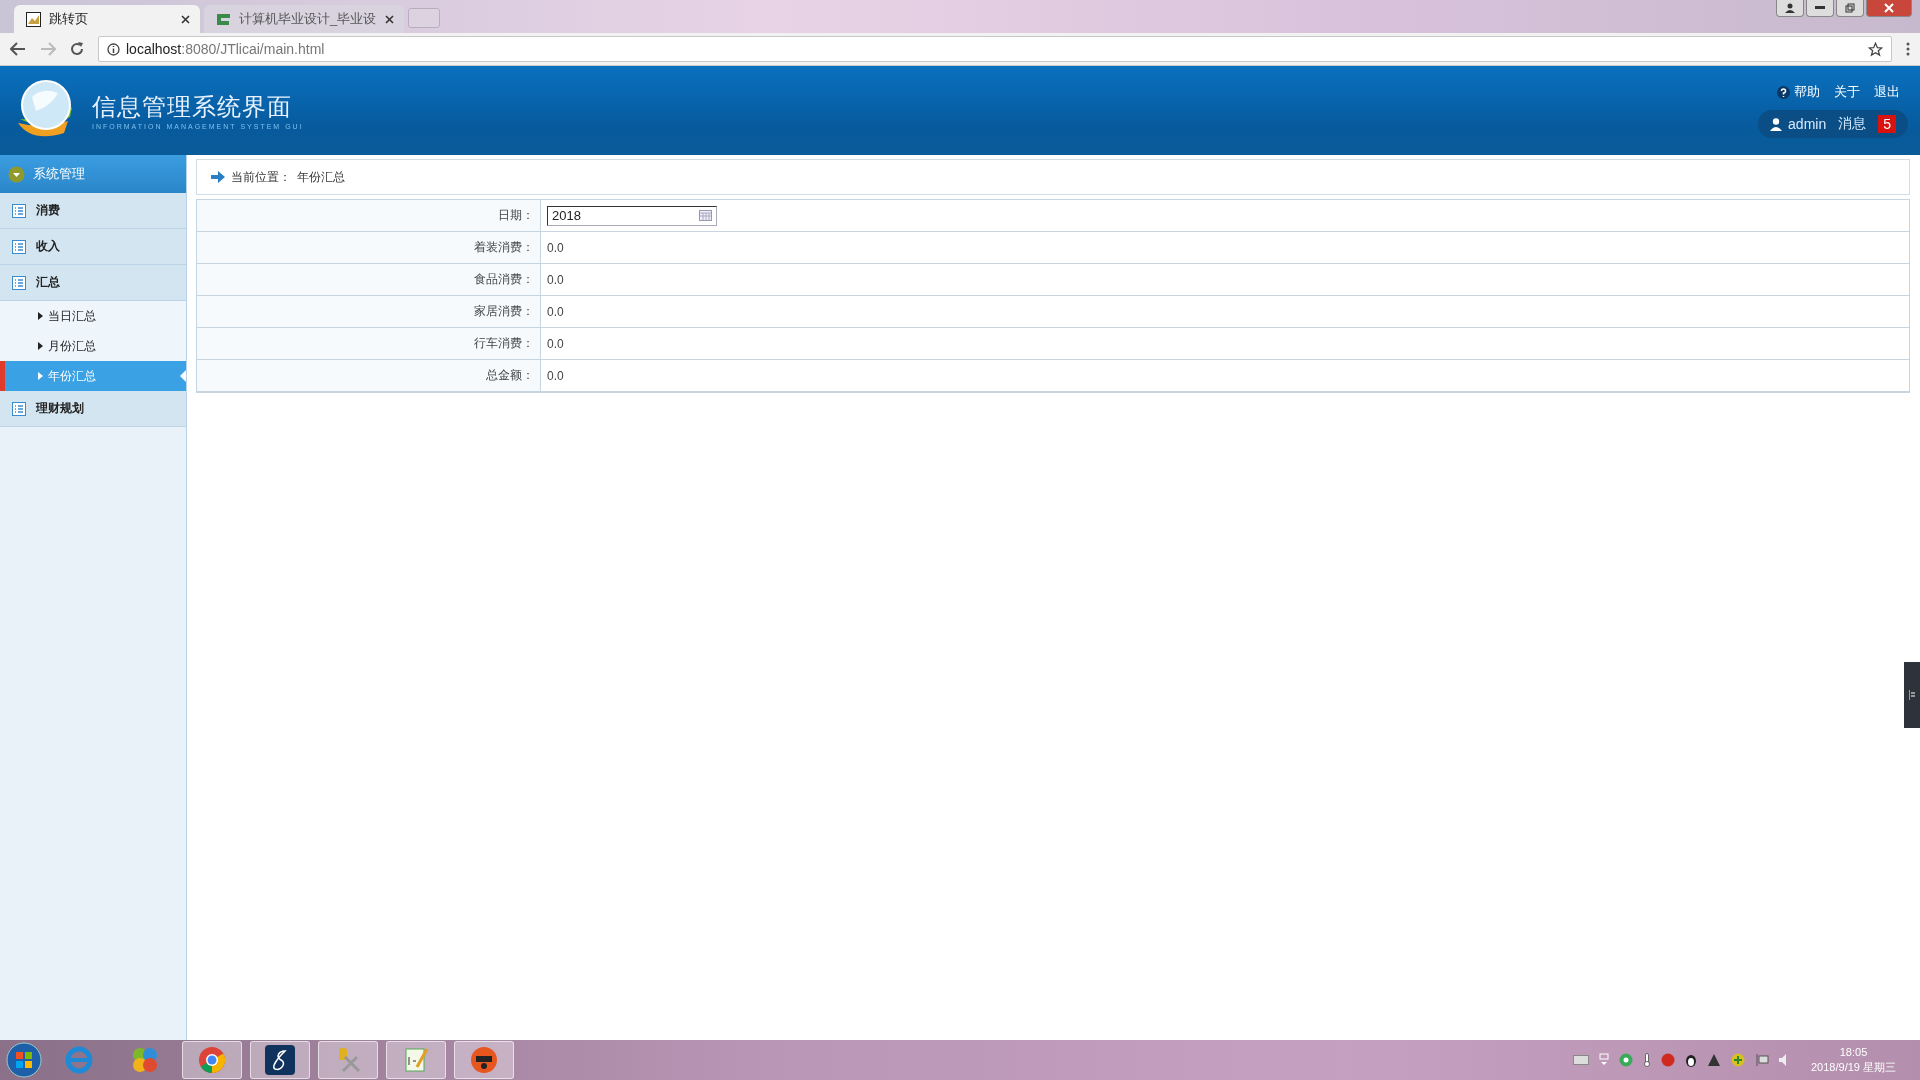 Image resolution: width=1920 pixels, height=1080 pixels. I want to click on minimize-button, so click(1820, 8).